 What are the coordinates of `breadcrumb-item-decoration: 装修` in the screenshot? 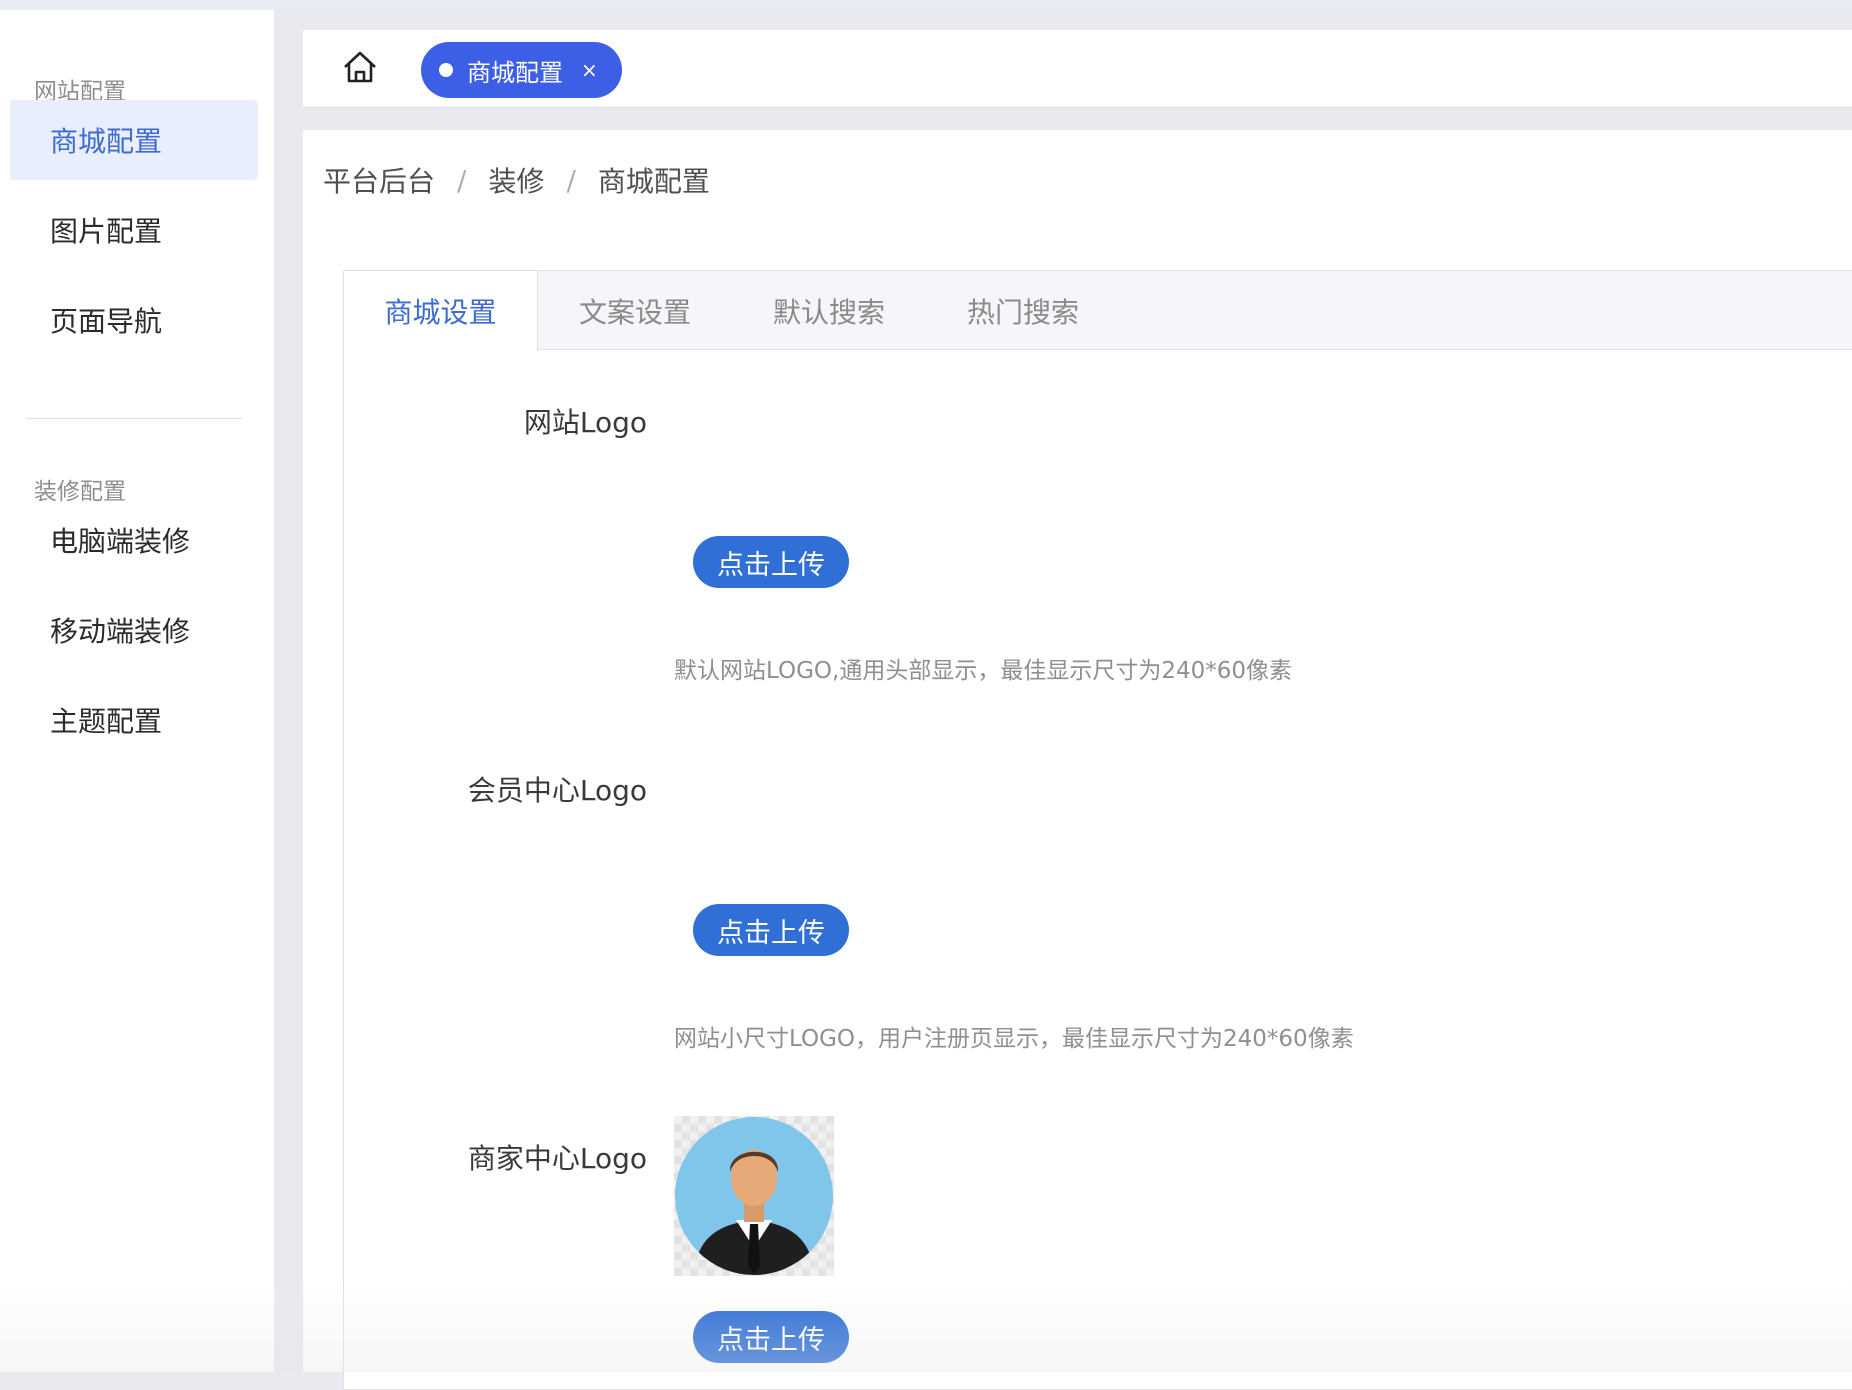 It's located at (516, 180).